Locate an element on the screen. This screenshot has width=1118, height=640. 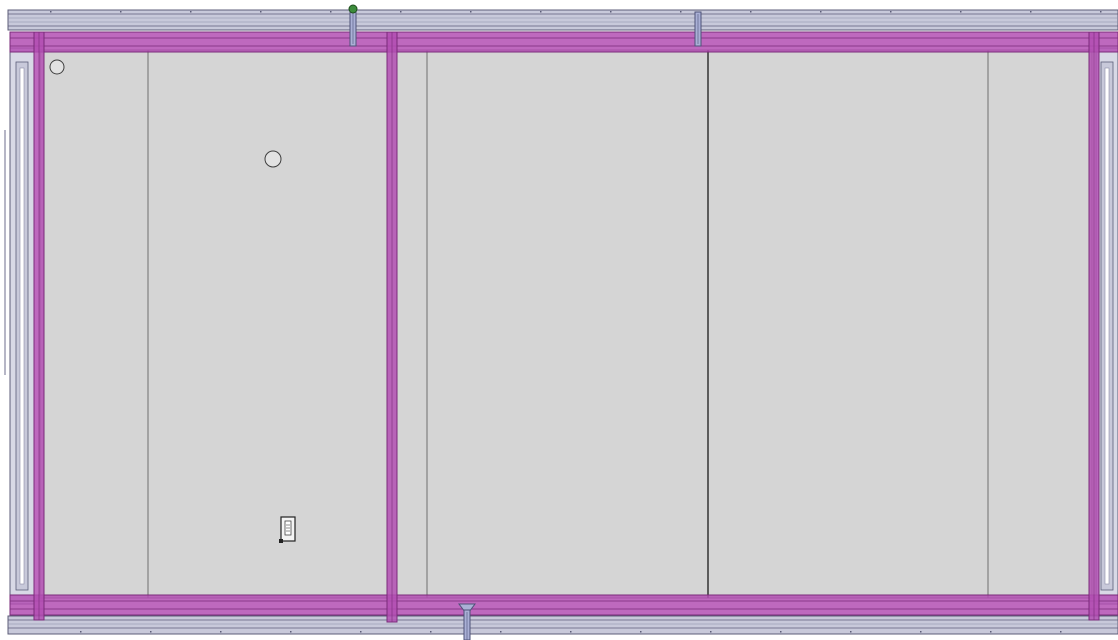
switch-box is located at coordinates (287, 529).